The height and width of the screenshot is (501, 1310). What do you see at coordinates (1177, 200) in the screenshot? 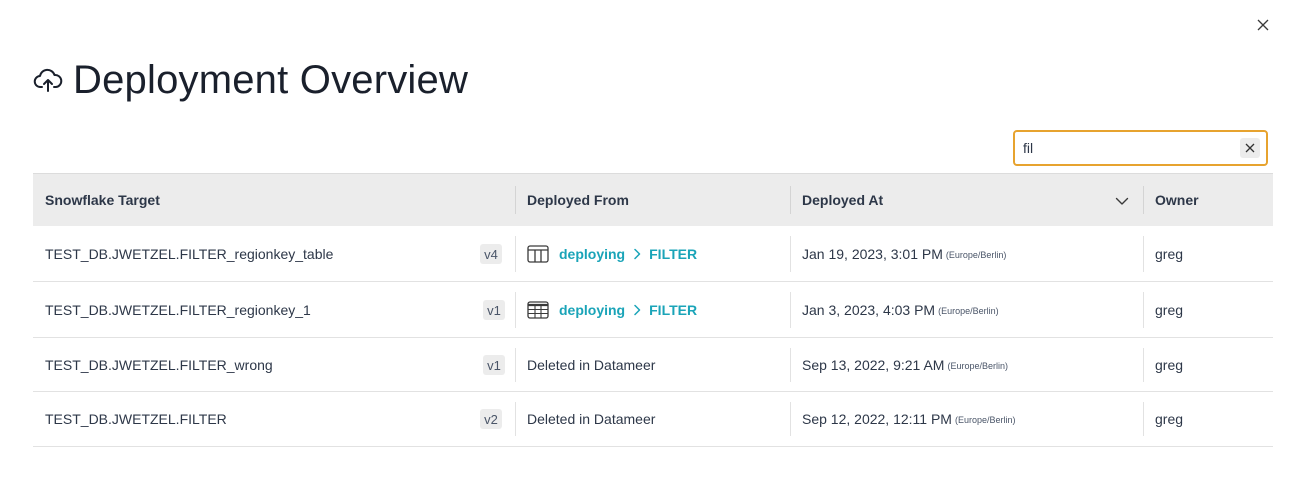
I see `column-header-owner: Owner` at bounding box center [1177, 200].